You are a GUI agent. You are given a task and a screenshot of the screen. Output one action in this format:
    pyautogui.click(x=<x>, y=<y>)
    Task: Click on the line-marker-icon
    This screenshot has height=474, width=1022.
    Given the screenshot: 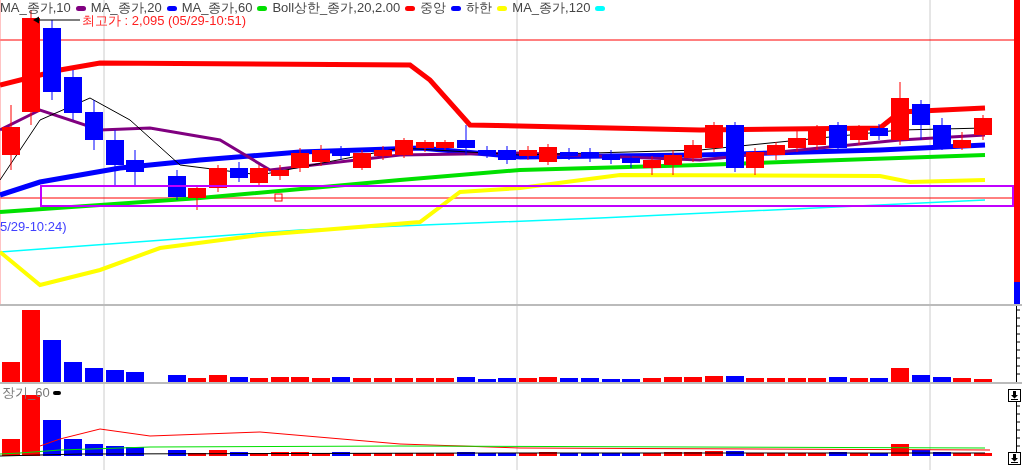 What is the action you would take?
    pyautogui.click(x=56, y=393)
    